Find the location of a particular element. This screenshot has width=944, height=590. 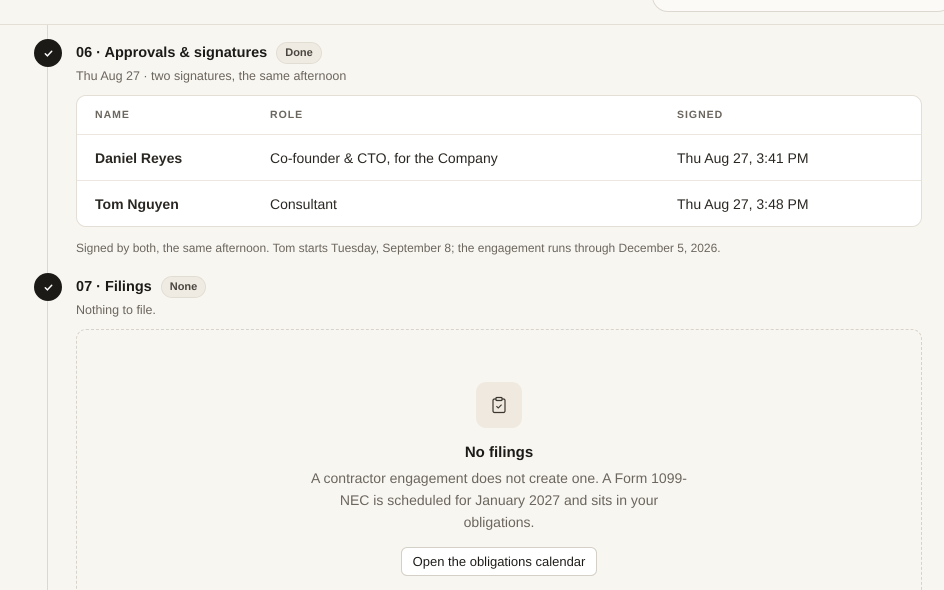

step-note: Signed by both, the same afternoon. Tom starts Tuesday, September 8; the engagement runs through December 5, 2026. is located at coordinates (399, 248).